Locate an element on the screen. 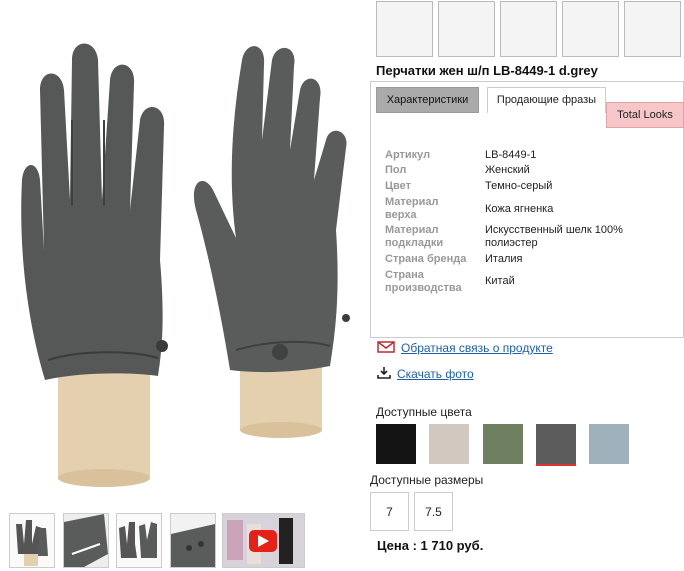 This screenshot has width=684, height=571. spec-label: Материал верха is located at coordinates (412, 208).